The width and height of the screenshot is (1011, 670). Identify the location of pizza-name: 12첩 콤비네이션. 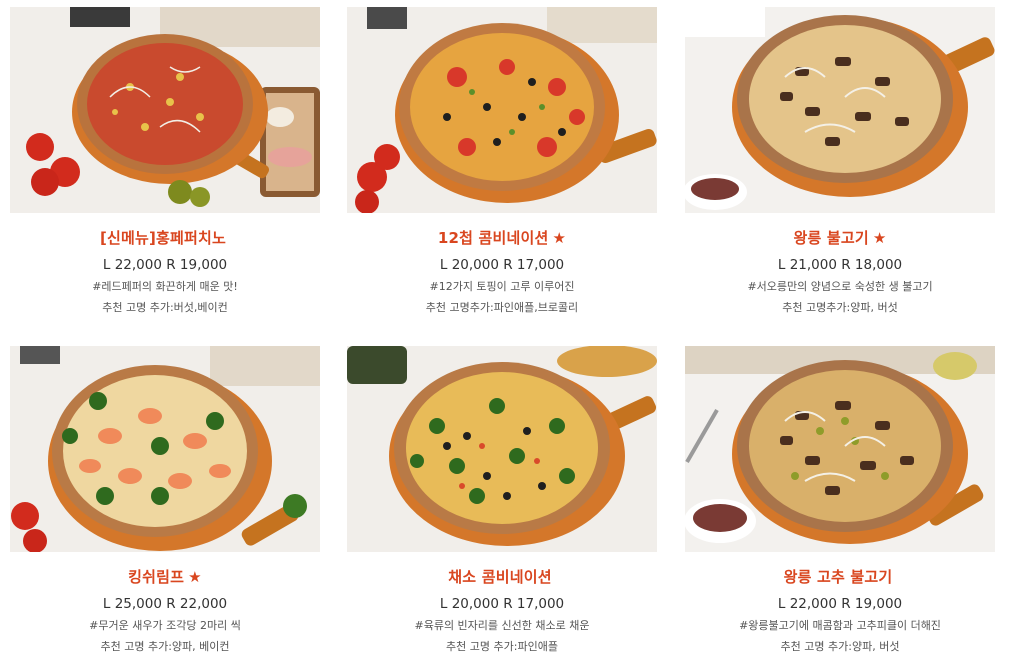
(493, 238).